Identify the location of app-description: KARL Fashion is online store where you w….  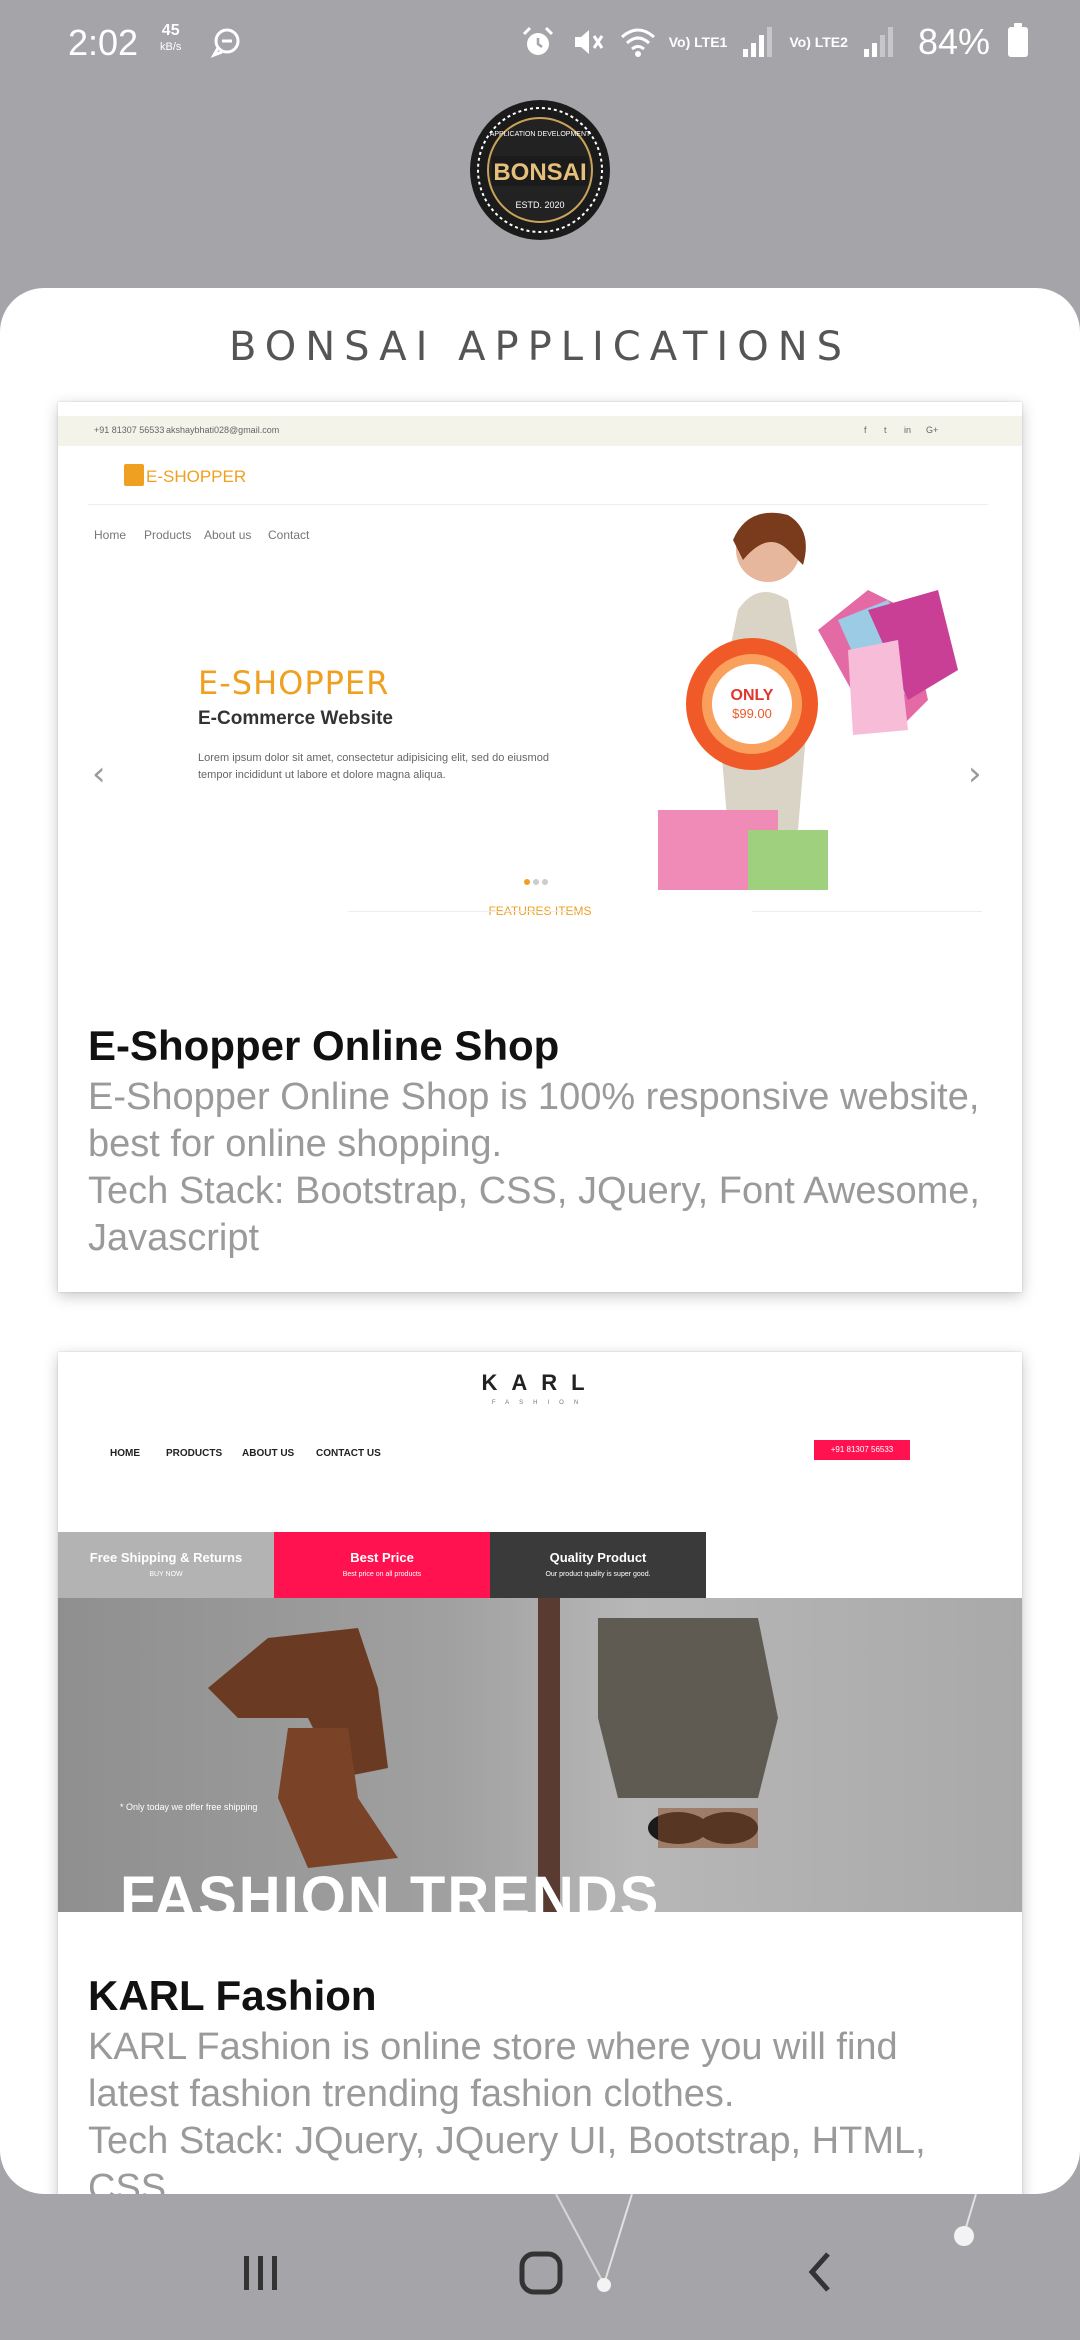
(543, 2109).